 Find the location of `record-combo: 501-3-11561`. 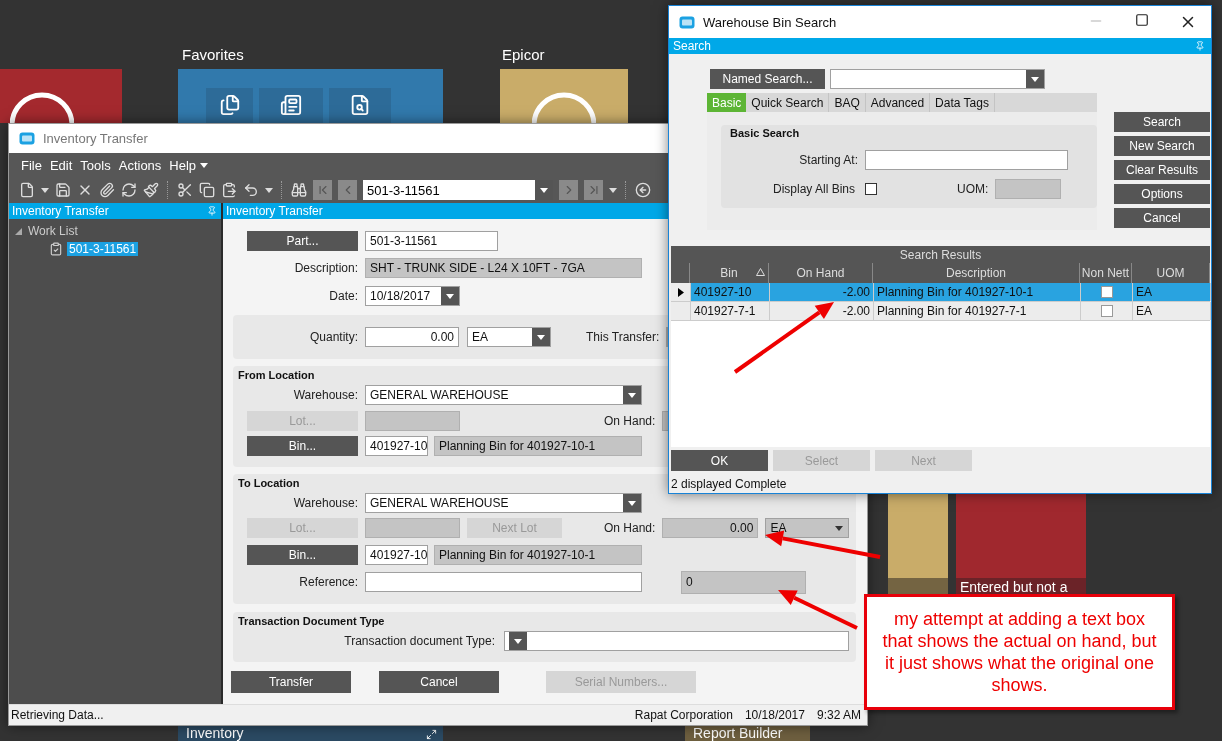

record-combo: 501-3-11561 is located at coordinates (458, 190).